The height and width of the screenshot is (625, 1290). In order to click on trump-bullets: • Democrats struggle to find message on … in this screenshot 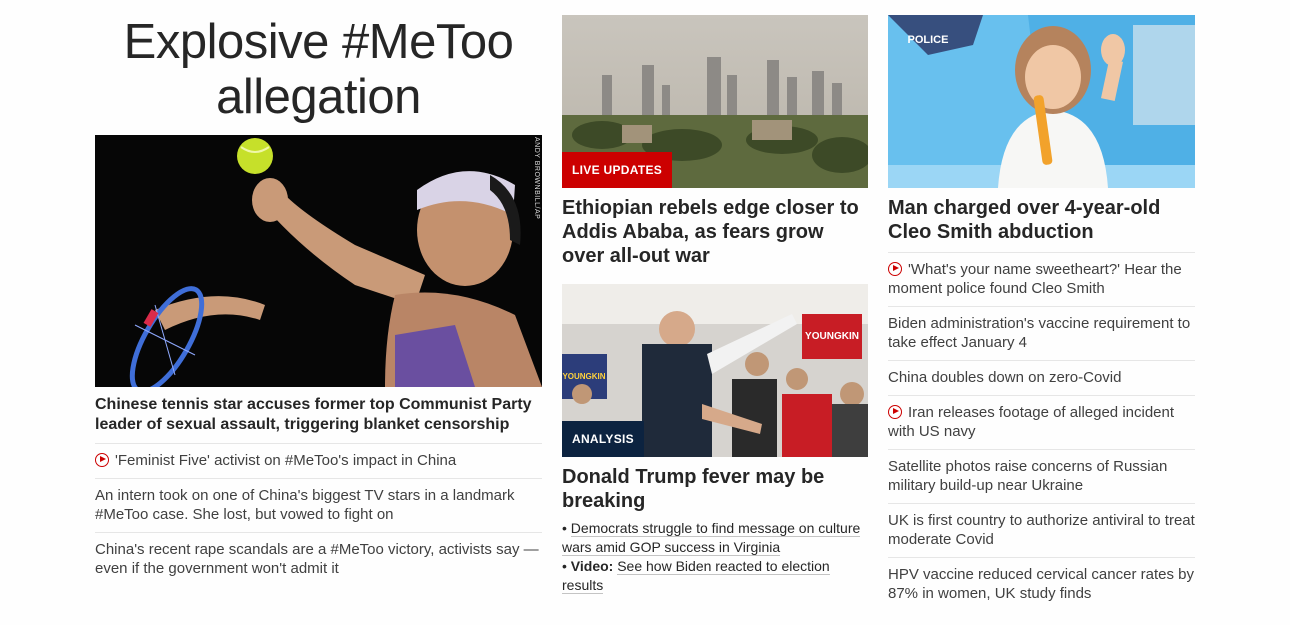, I will do `click(715, 557)`.